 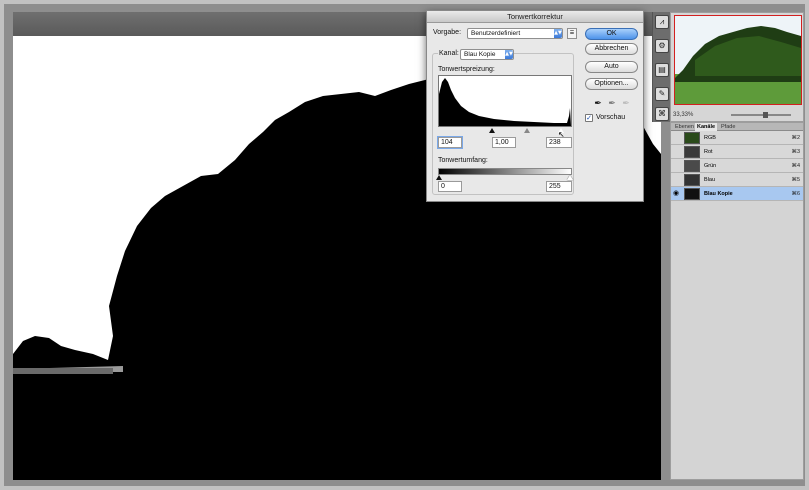 What do you see at coordinates (710, 166) in the screenshot?
I see `channel-name: Grün` at bounding box center [710, 166].